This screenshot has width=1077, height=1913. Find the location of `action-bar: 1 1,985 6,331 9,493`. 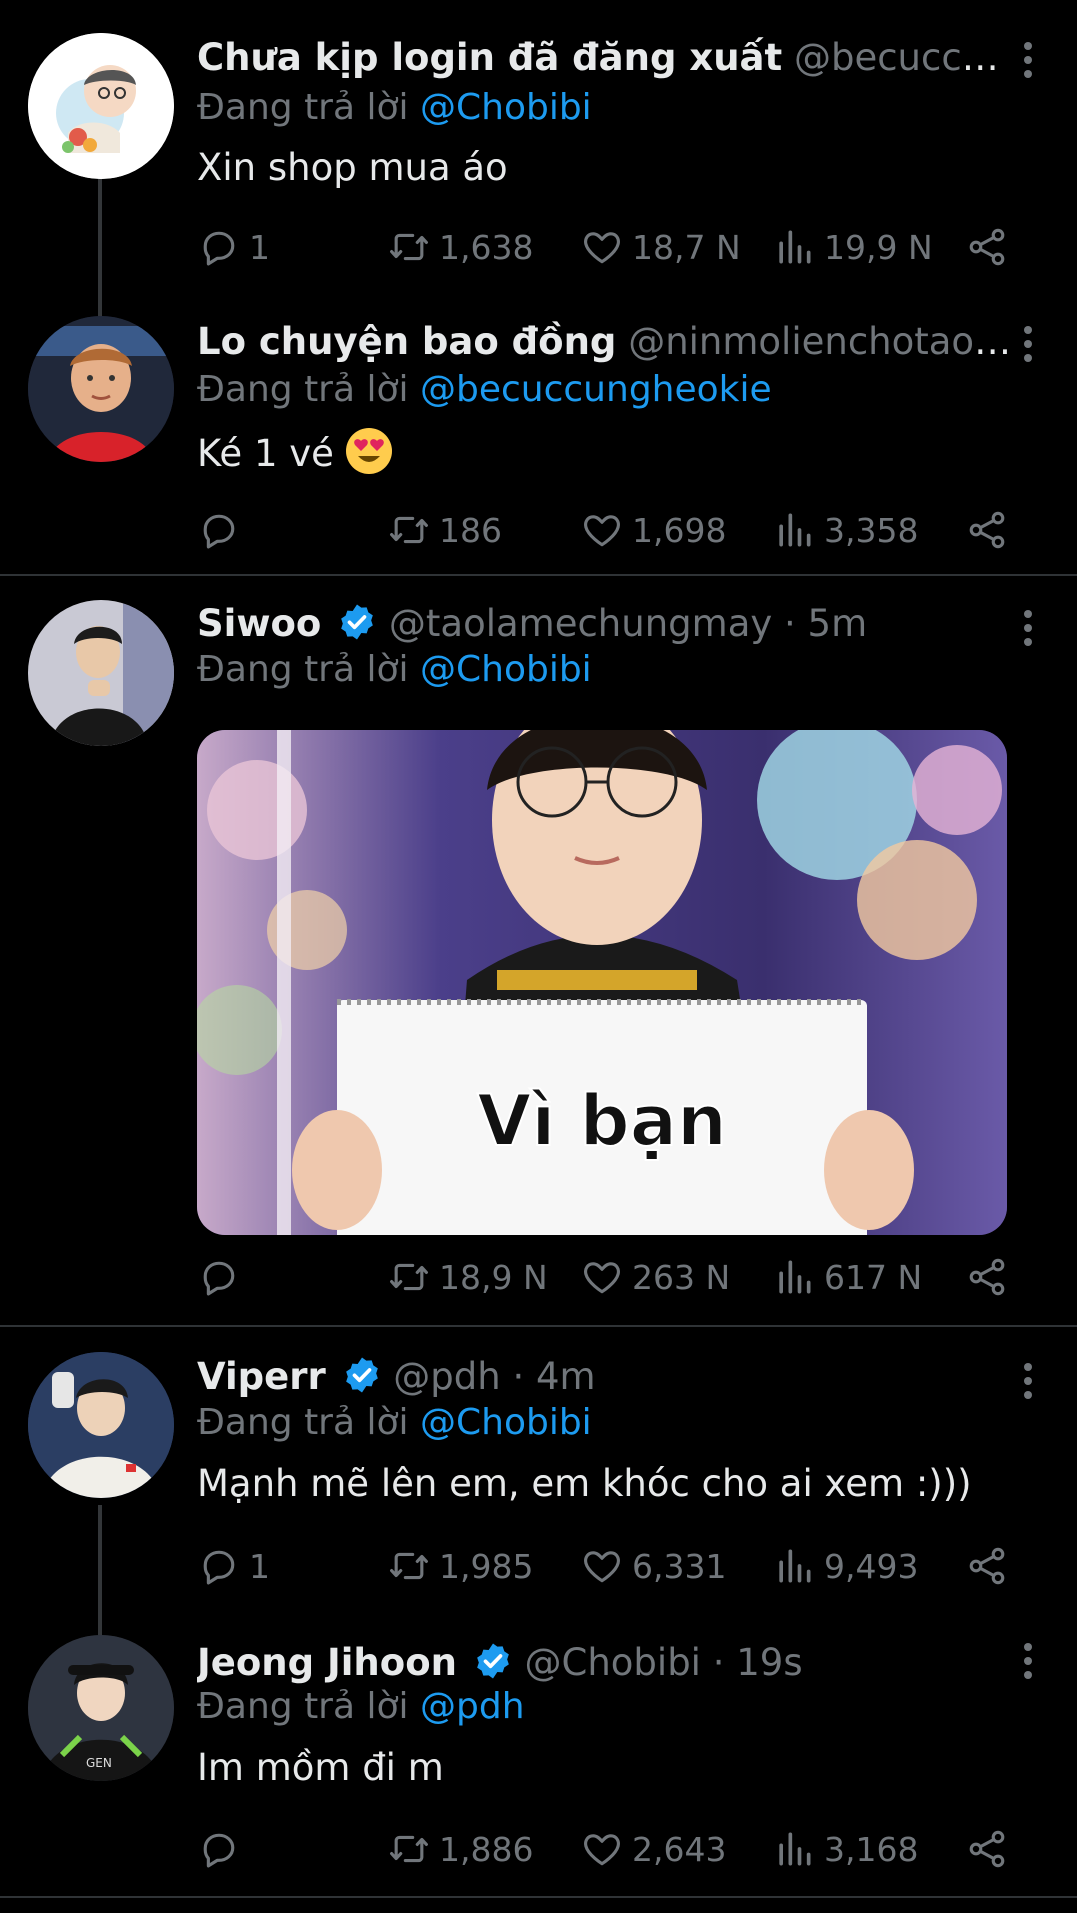

action-bar: 1 1,985 6,331 9,493 is located at coordinates (607, 1566).